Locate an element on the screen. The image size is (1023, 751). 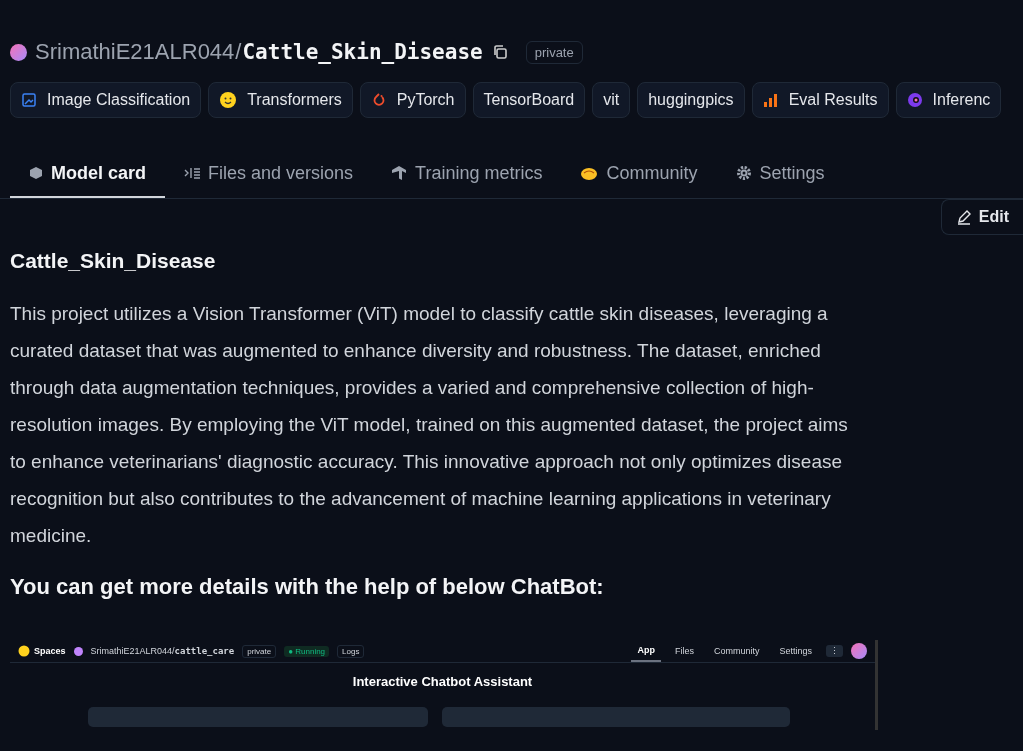
tab: Model card is located at coordinates (88, 174).